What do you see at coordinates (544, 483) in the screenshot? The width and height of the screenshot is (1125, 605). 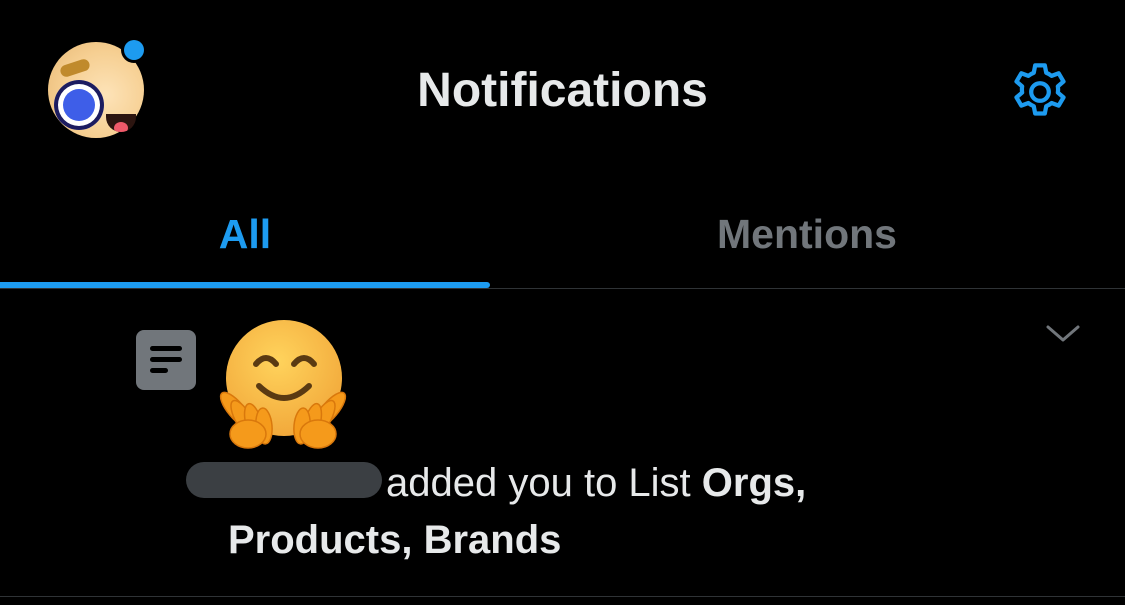 I see `notification-action-text: added you to List` at bounding box center [544, 483].